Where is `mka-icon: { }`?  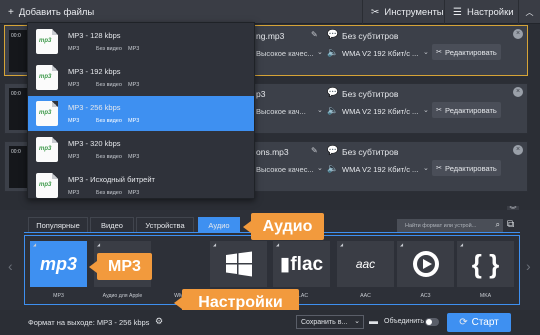
mka-icon: { } is located at coordinates (485, 263).